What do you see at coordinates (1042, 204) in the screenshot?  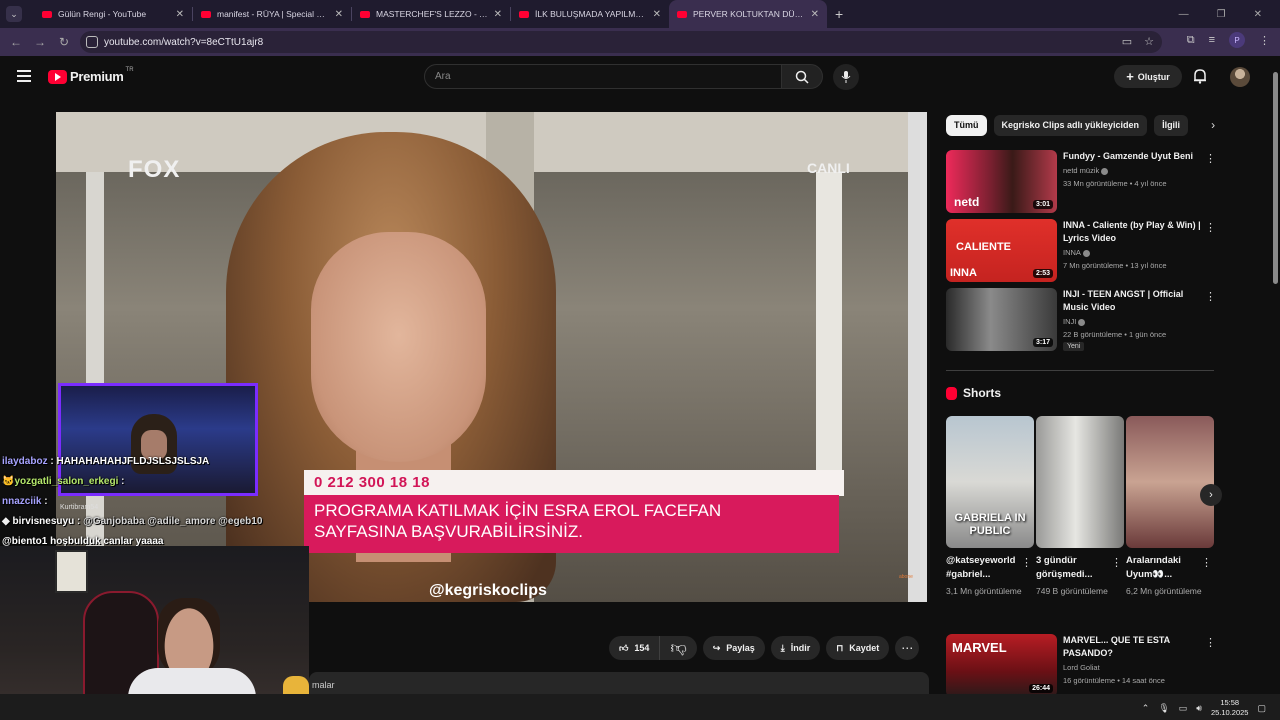 I see `video-duration: 3:01` at bounding box center [1042, 204].